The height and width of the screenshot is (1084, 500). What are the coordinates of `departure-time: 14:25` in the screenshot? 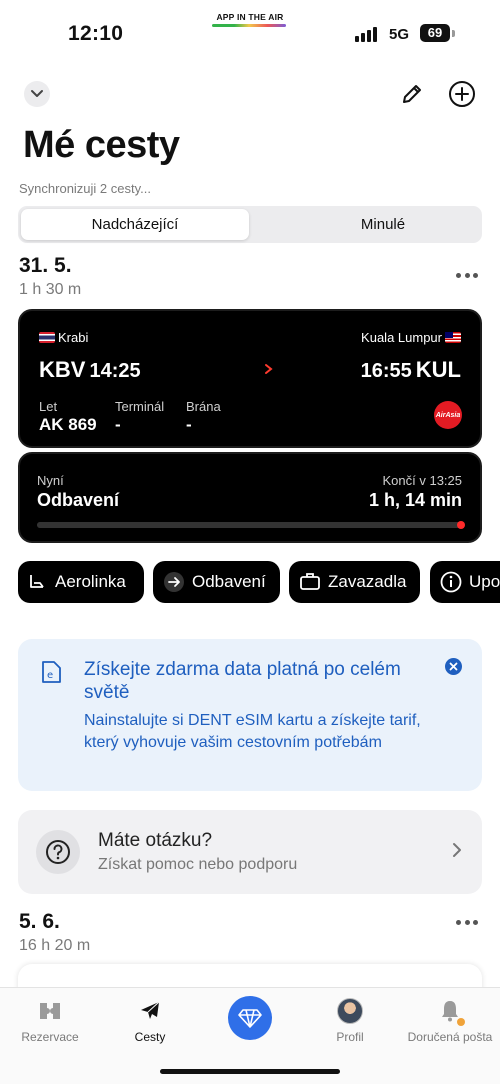 It's located at (115, 371).